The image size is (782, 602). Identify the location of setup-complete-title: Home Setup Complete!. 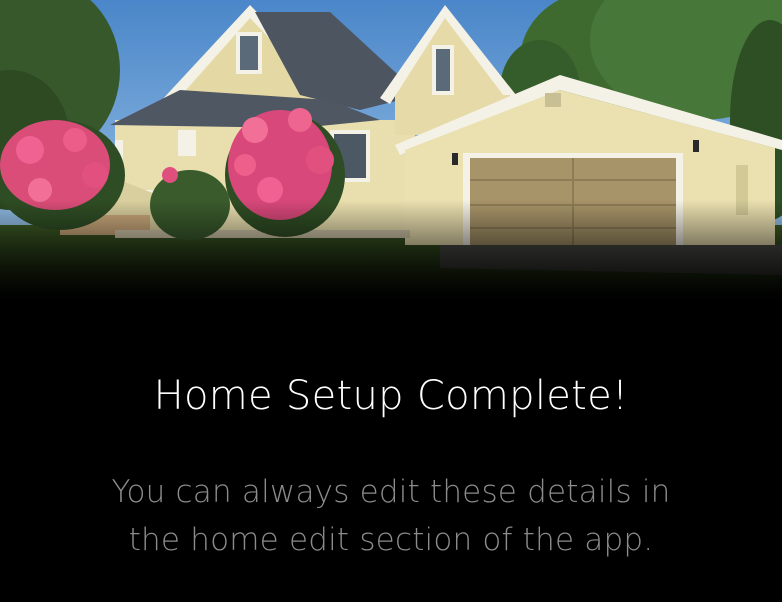
(391, 396).